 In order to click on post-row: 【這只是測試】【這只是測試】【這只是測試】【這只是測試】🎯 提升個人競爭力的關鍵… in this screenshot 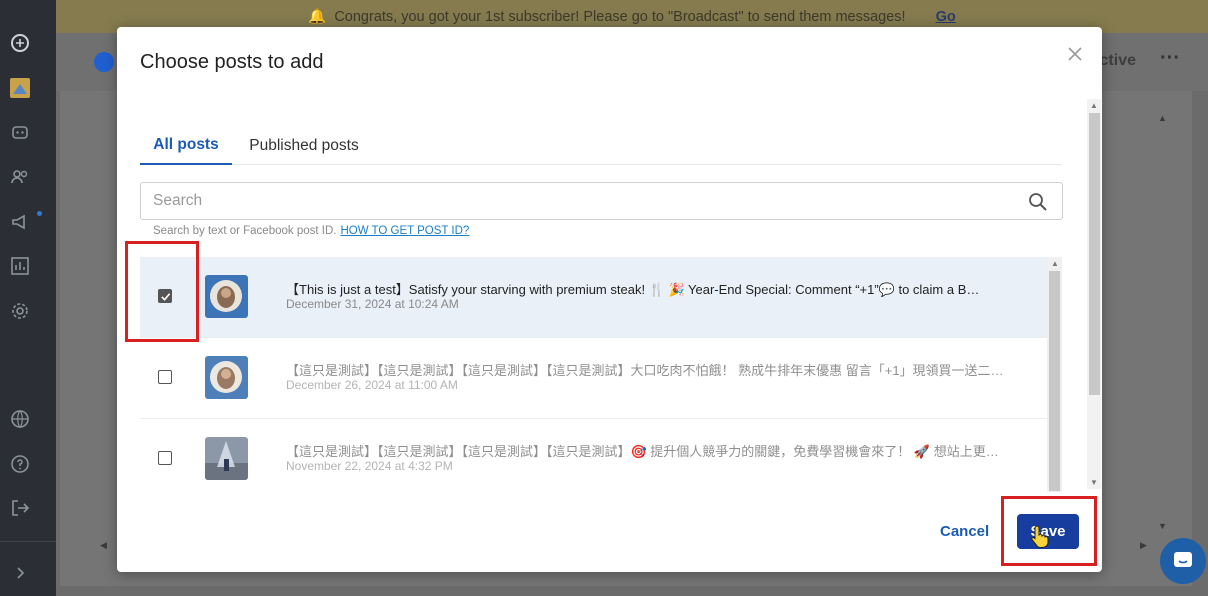, I will do `click(593, 455)`.